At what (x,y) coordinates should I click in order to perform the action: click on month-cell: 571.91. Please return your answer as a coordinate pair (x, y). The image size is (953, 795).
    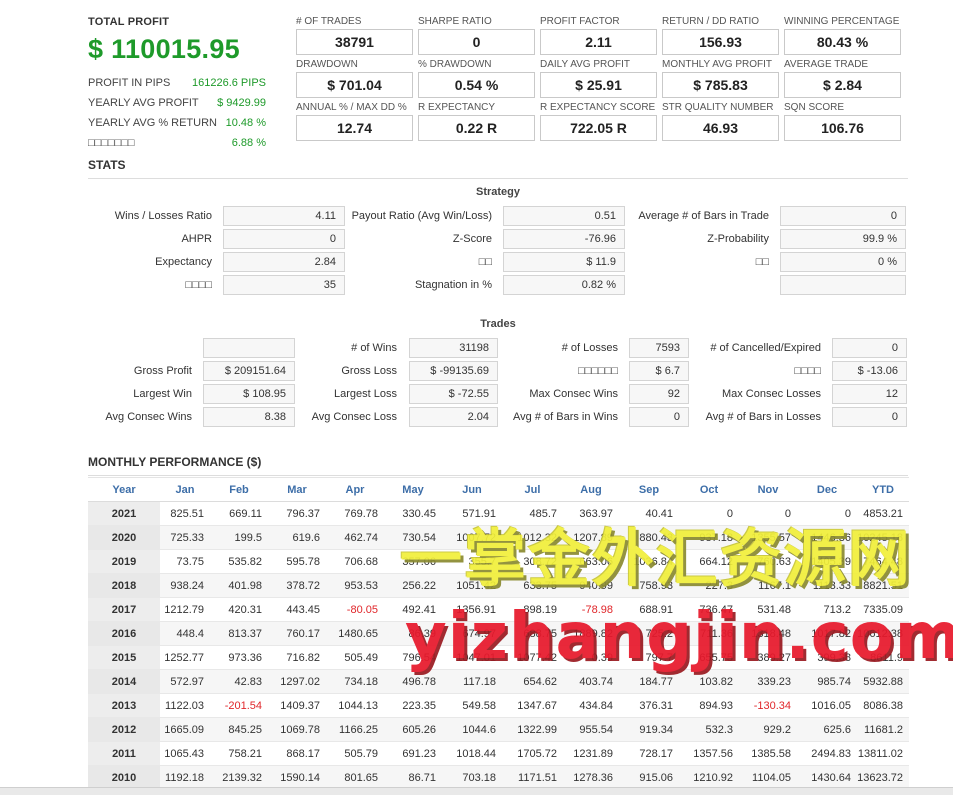
    Looking at the image, I should click on (472, 513).